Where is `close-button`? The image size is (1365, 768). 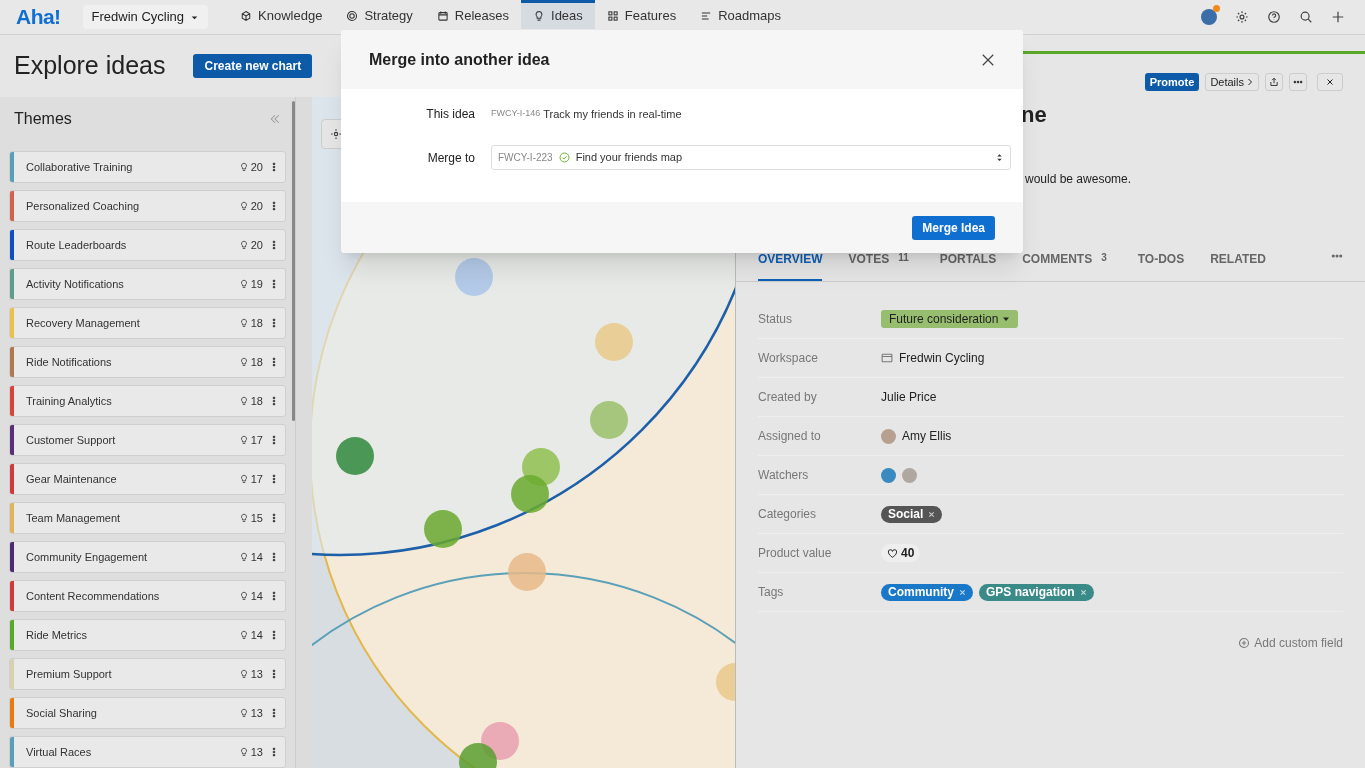
close-button is located at coordinates (1330, 82).